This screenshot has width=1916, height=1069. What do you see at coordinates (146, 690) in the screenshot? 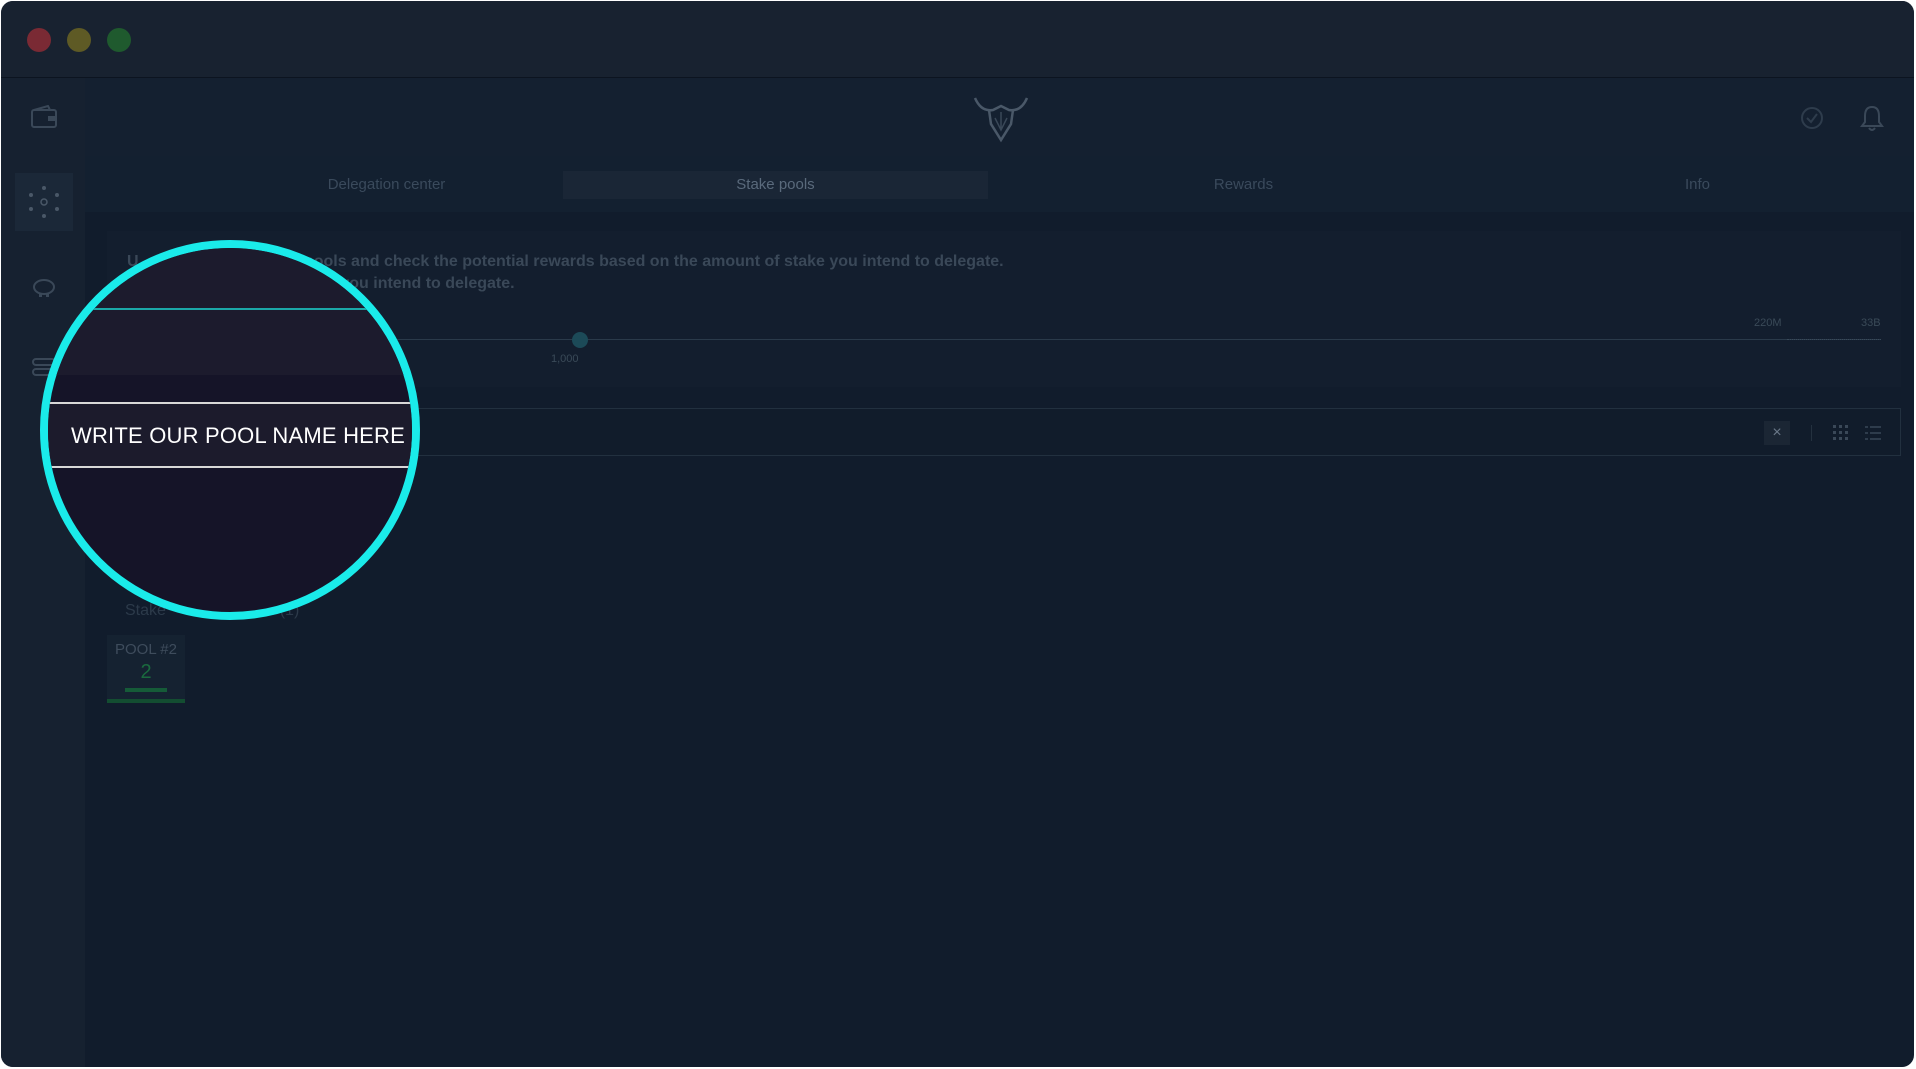
I see `pool-rank-bar` at bounding box center [146, 690].